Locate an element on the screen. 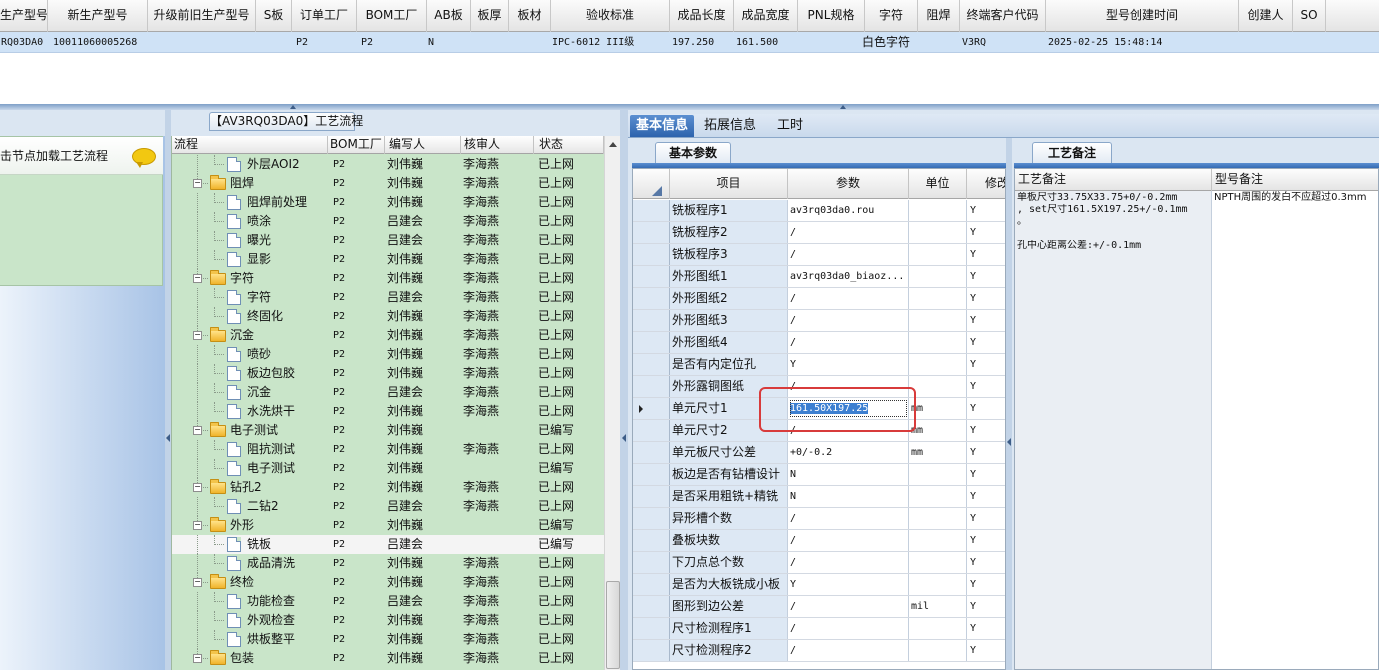 The width and height of the screenshot is (1379, 670). tree-node-row: 烘板整平 P2 刘伟巍 李海燕 已上网 is located at coordinates (388, 639).